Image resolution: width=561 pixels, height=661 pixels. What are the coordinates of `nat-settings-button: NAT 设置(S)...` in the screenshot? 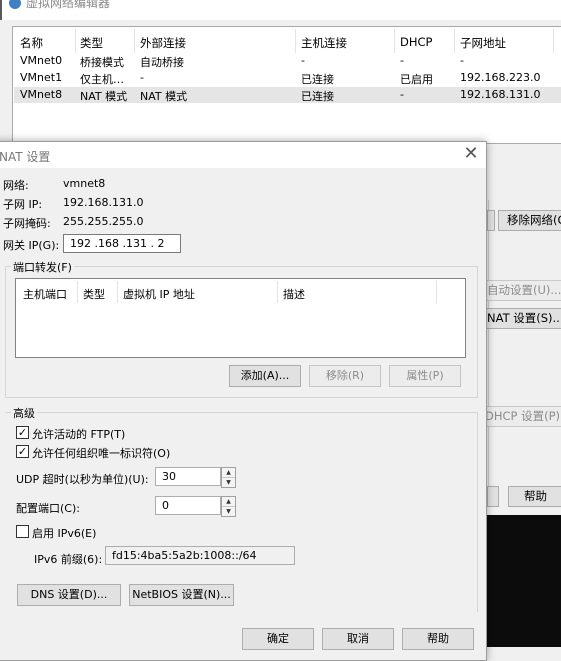 It's located at (519, 318).